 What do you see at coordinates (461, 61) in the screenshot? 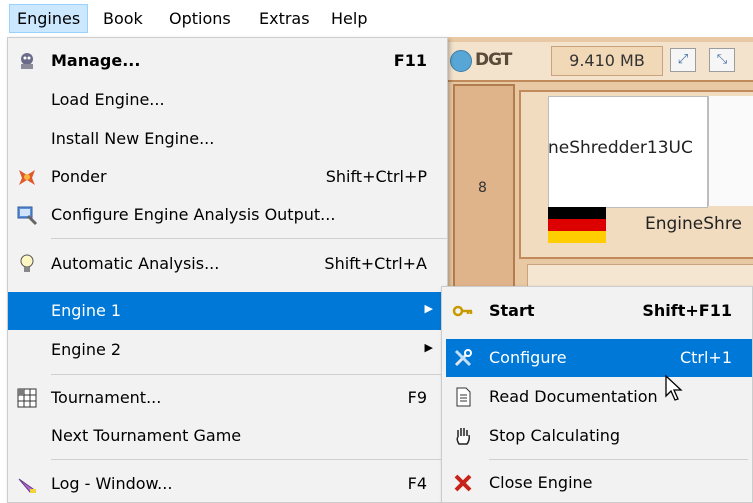
I see `globe-icon` at bounding box center [461, 61].